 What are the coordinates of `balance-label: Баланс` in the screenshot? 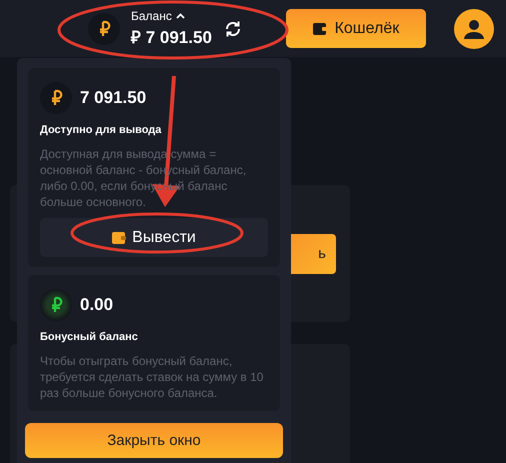 It's located at (151, 16).